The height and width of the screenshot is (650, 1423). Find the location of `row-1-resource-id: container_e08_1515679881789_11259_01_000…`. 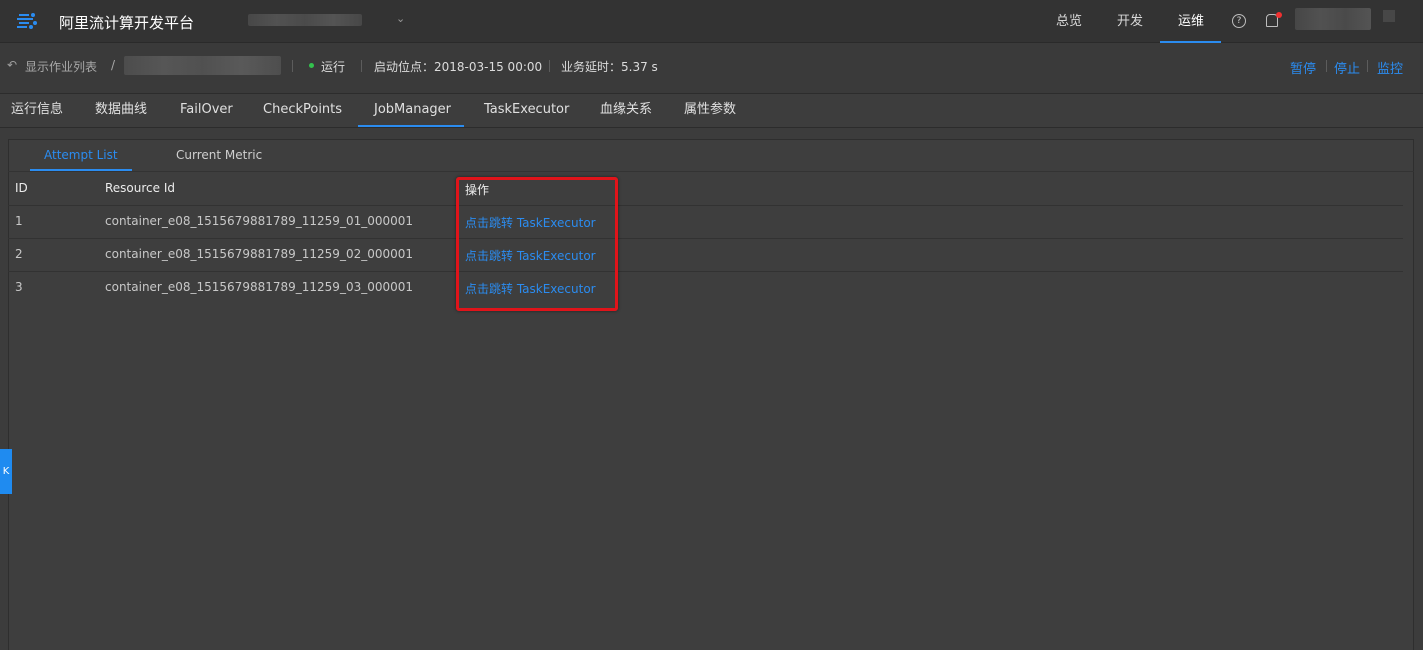

row-1-resource-id: container_e08_1515679881789_11259_01_000… is located at coordinates (259, 221).